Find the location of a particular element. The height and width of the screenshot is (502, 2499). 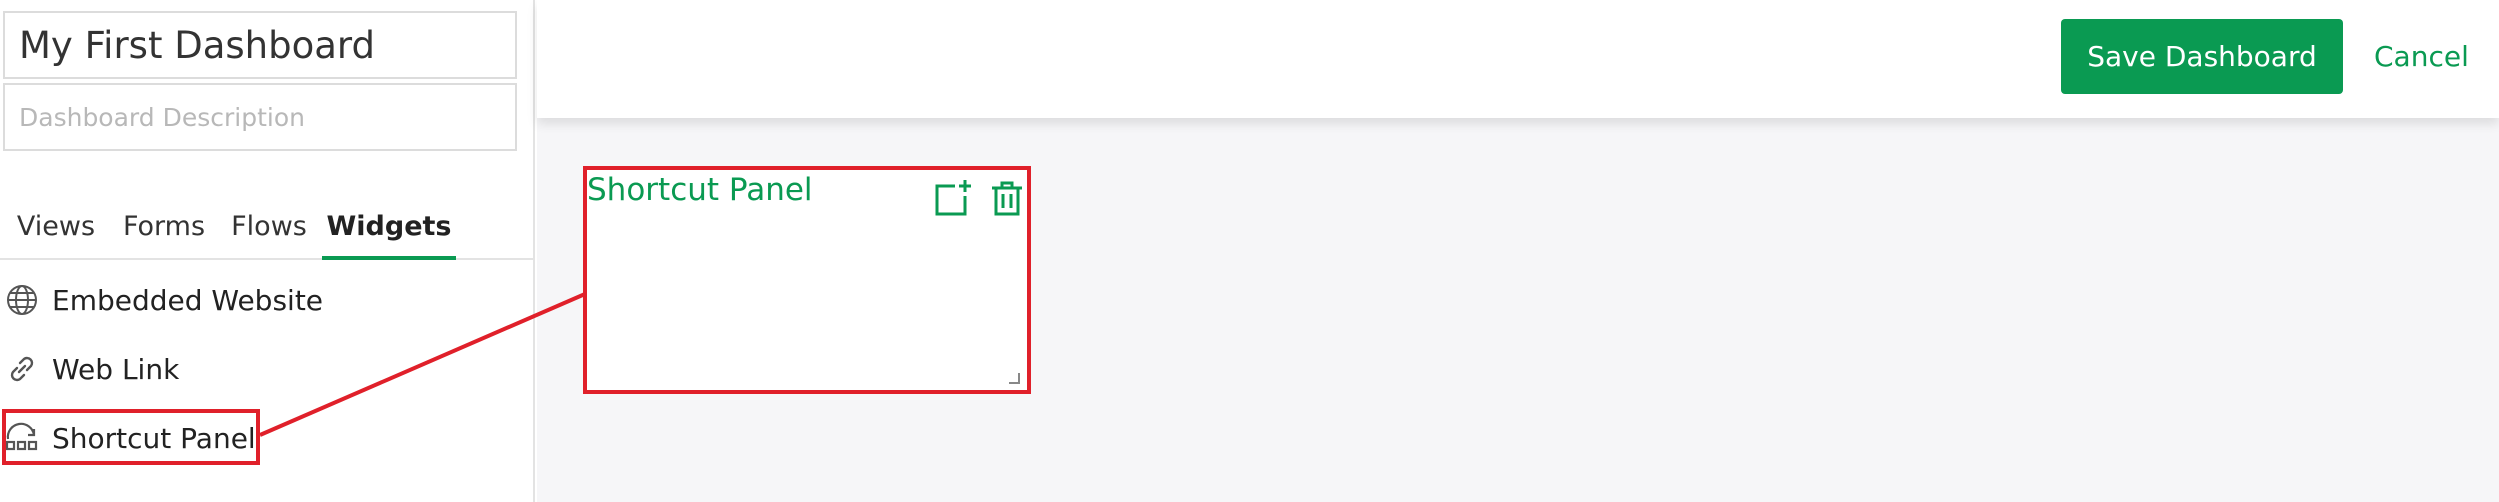

shortcut-panel-icon is located at coordinates (22, 438).